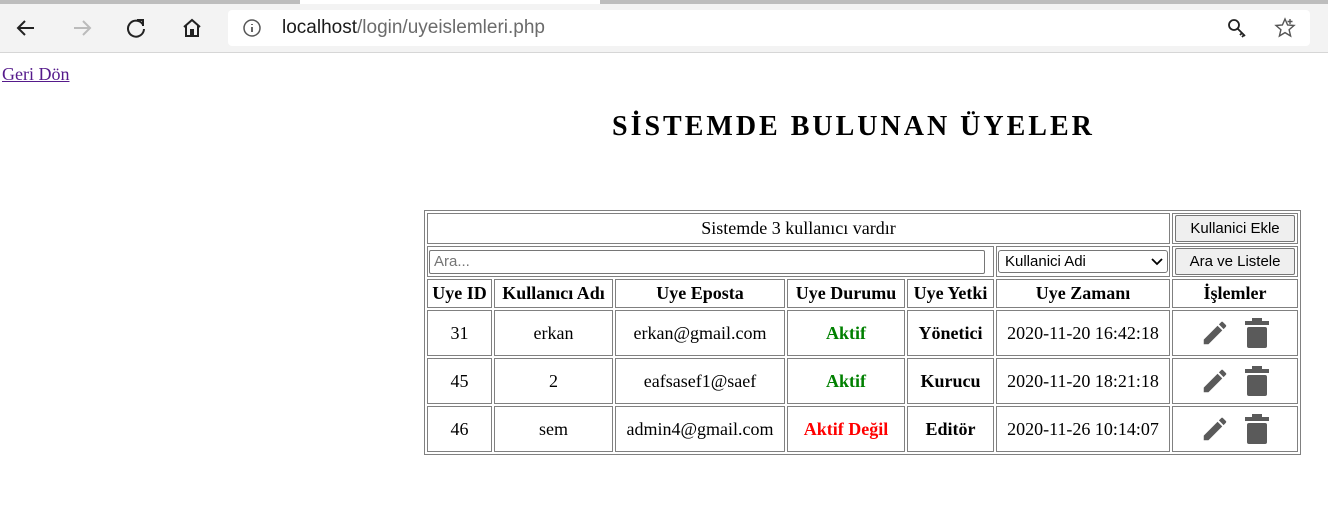  Describe the element at coordinates (1083, 429) in the screenshot. I see `user-date: 2020-11-26 10:14:07` at that location.